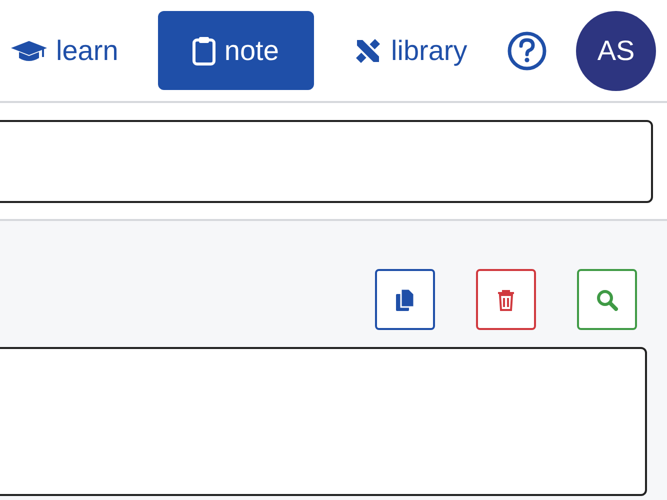 The height and width of the screenshot is (500, 667). I want to click on trash-icon, so click(506, 299).